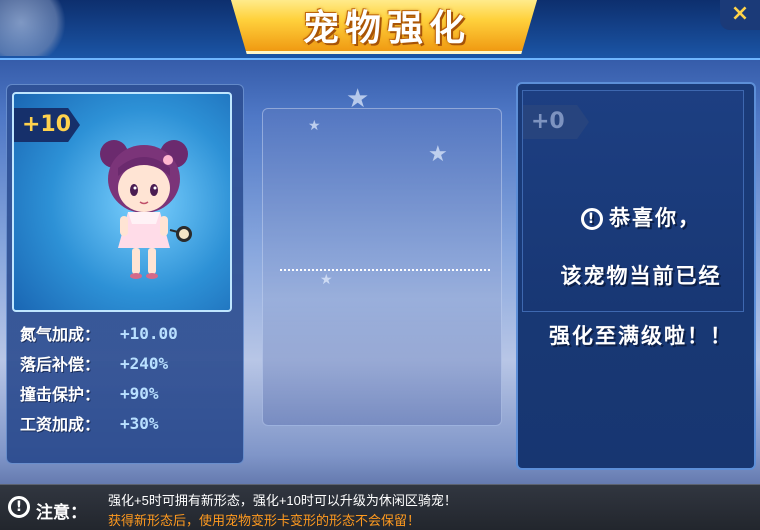 The width and height of the screenshot is (760, 530). Describe the element at coordinates (60, 334) in the screenshot. I see `stat-label: 氮气加成：` at that location.